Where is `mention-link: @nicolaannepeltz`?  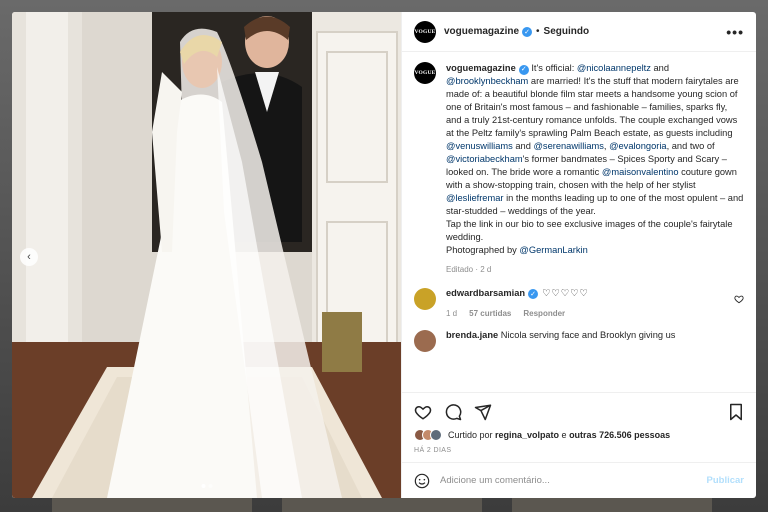
mention-link: @nicolaannepeltz is located at coordinates (614, 68).